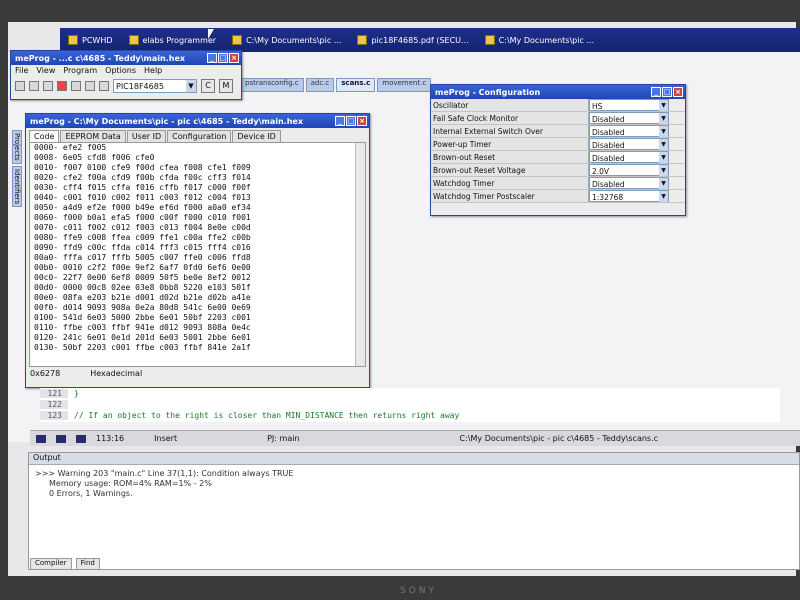 The image size is (800, 600). What do you see at coordinates (155, 86) in the screenshot?
I see `device-select: PIC18F4685 ▼` at bounding box center [155, 86].